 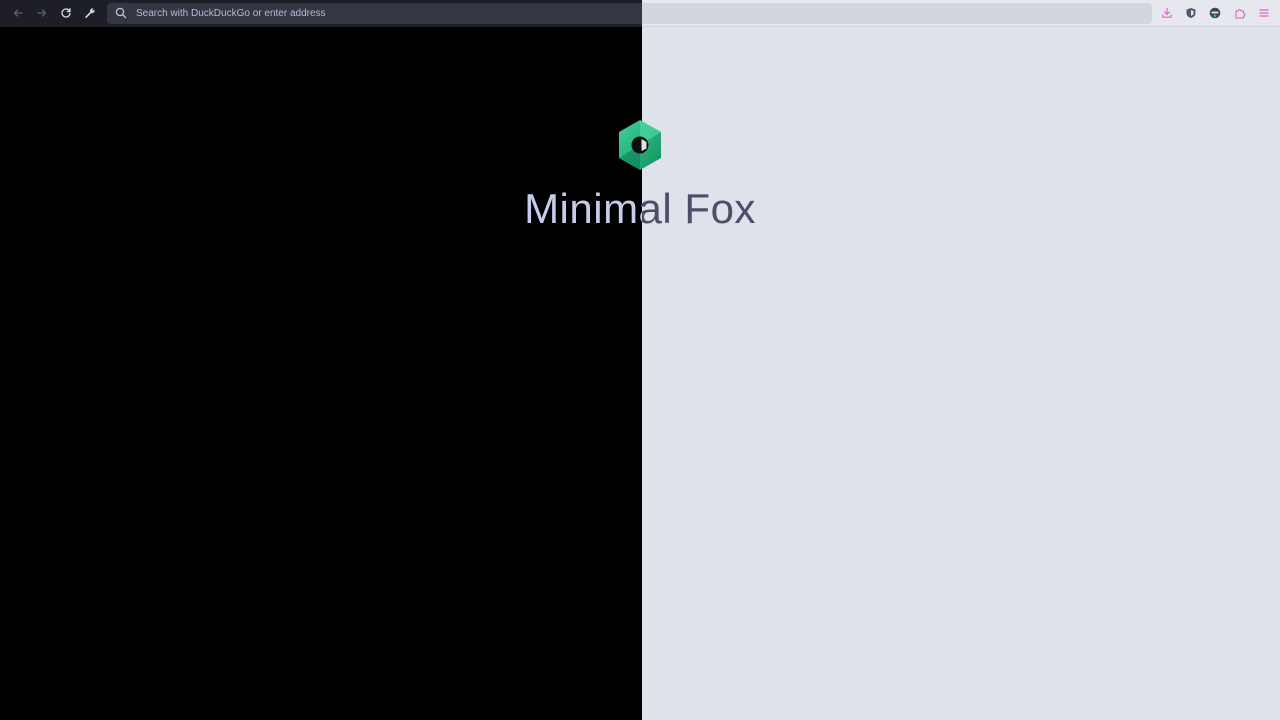 I want to click on page-title: Minimal Fox Minimal Fox, so click(x=640, y=209).